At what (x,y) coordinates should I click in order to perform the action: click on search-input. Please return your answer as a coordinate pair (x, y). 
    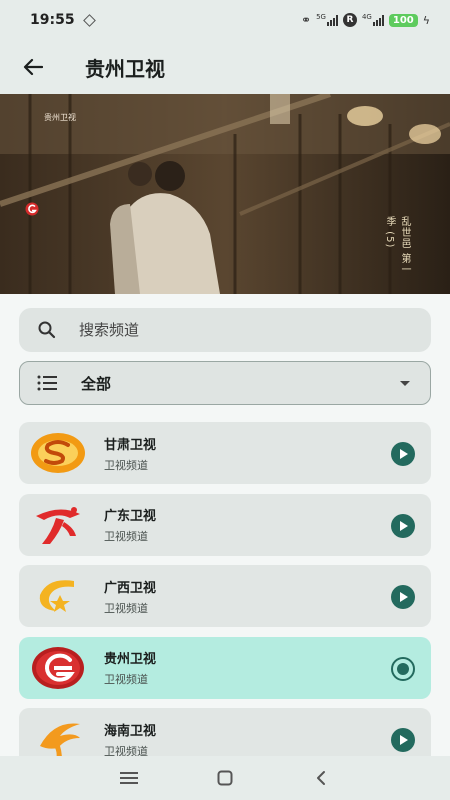
    Looking at the image, I should click on (229, 330).